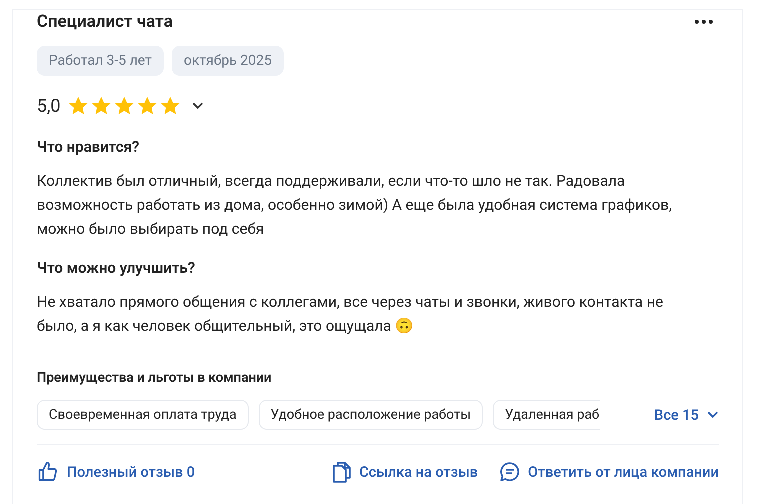  What do you see at coordinates (609, 472) in the screenshot?
I see `reply-button: Ответить от лица компании` at bounding box center [609, 472].